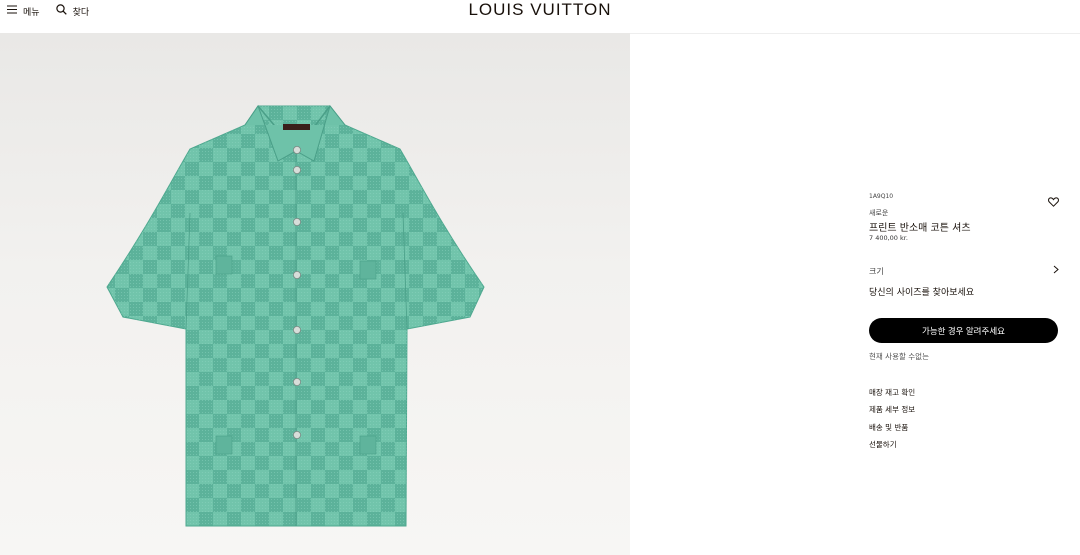 This screenshot has width=1080, height=555. Describe the element at coordinates (892, 447) in the screenshot. I see `link-gift: 선물하기` at that location.